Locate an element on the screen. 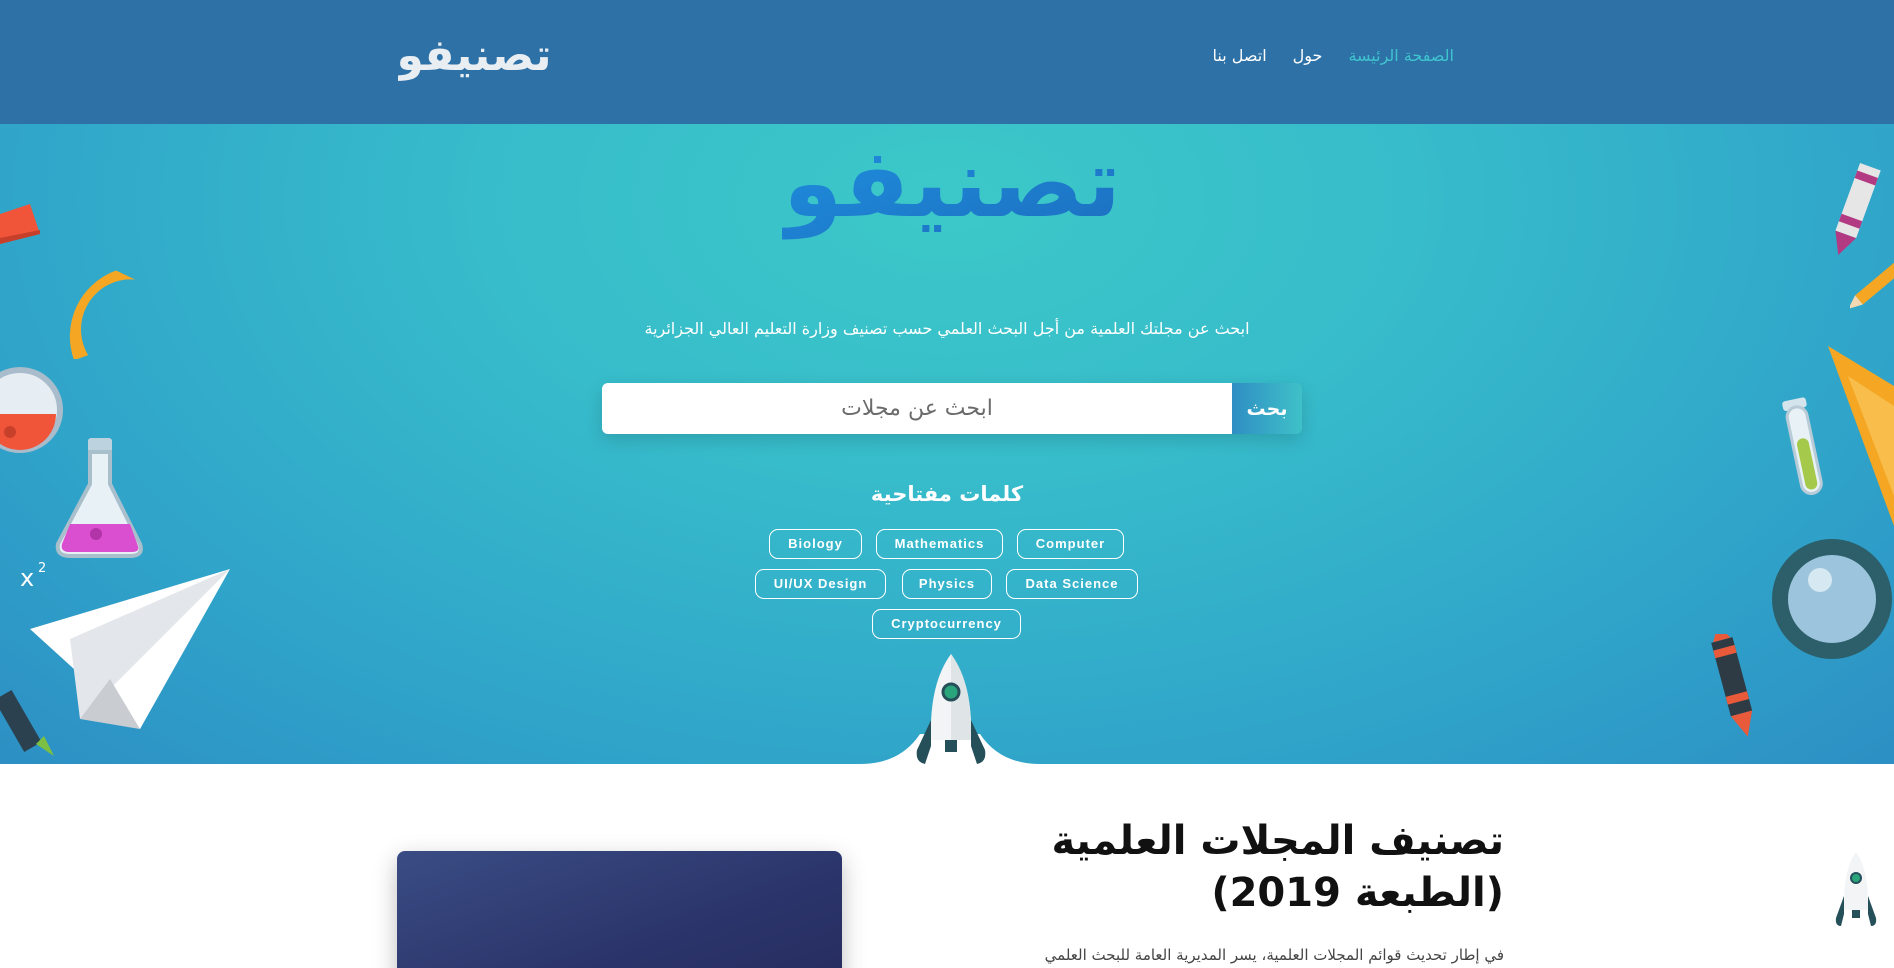 The width and height of the screenshot is (1894, 968). site-logo: تصنيفو is located at coordinates (474, 58).